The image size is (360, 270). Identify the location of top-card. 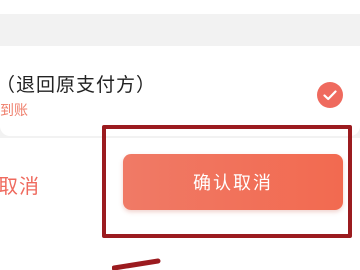
(180, 7).